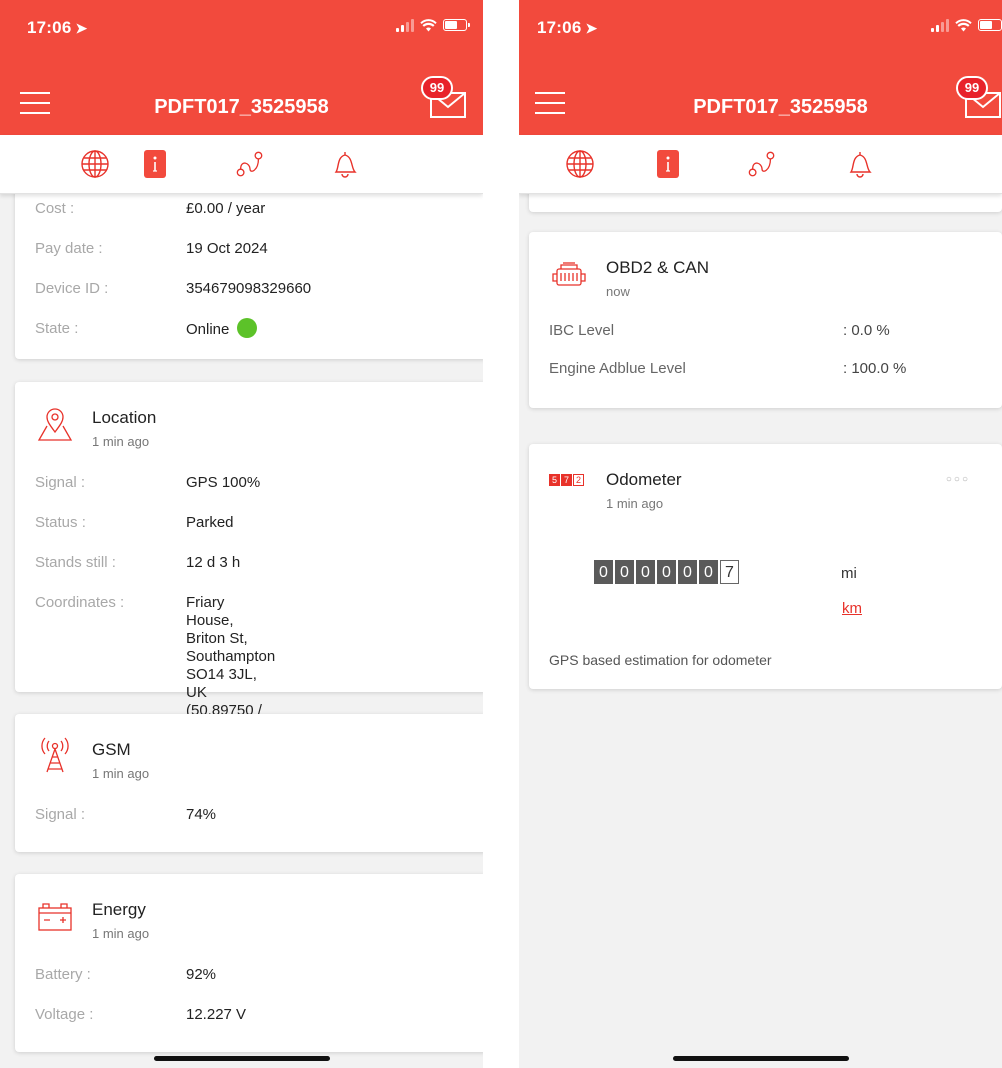  Describe the element at coordinates (249, 783) in the screenshot. I see `gsm-card: GSM 1 min ago Signal :74%` at that location.